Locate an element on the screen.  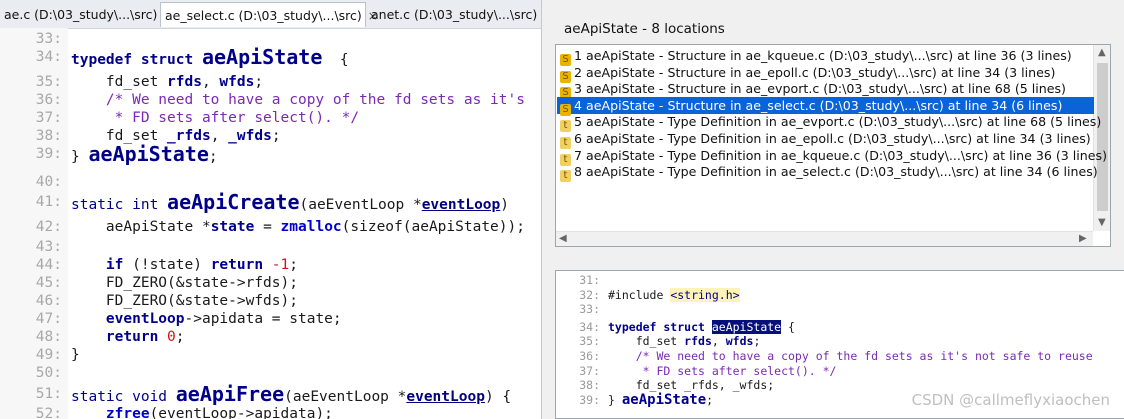
line-number: 45: is located at coordinates (48, 283).